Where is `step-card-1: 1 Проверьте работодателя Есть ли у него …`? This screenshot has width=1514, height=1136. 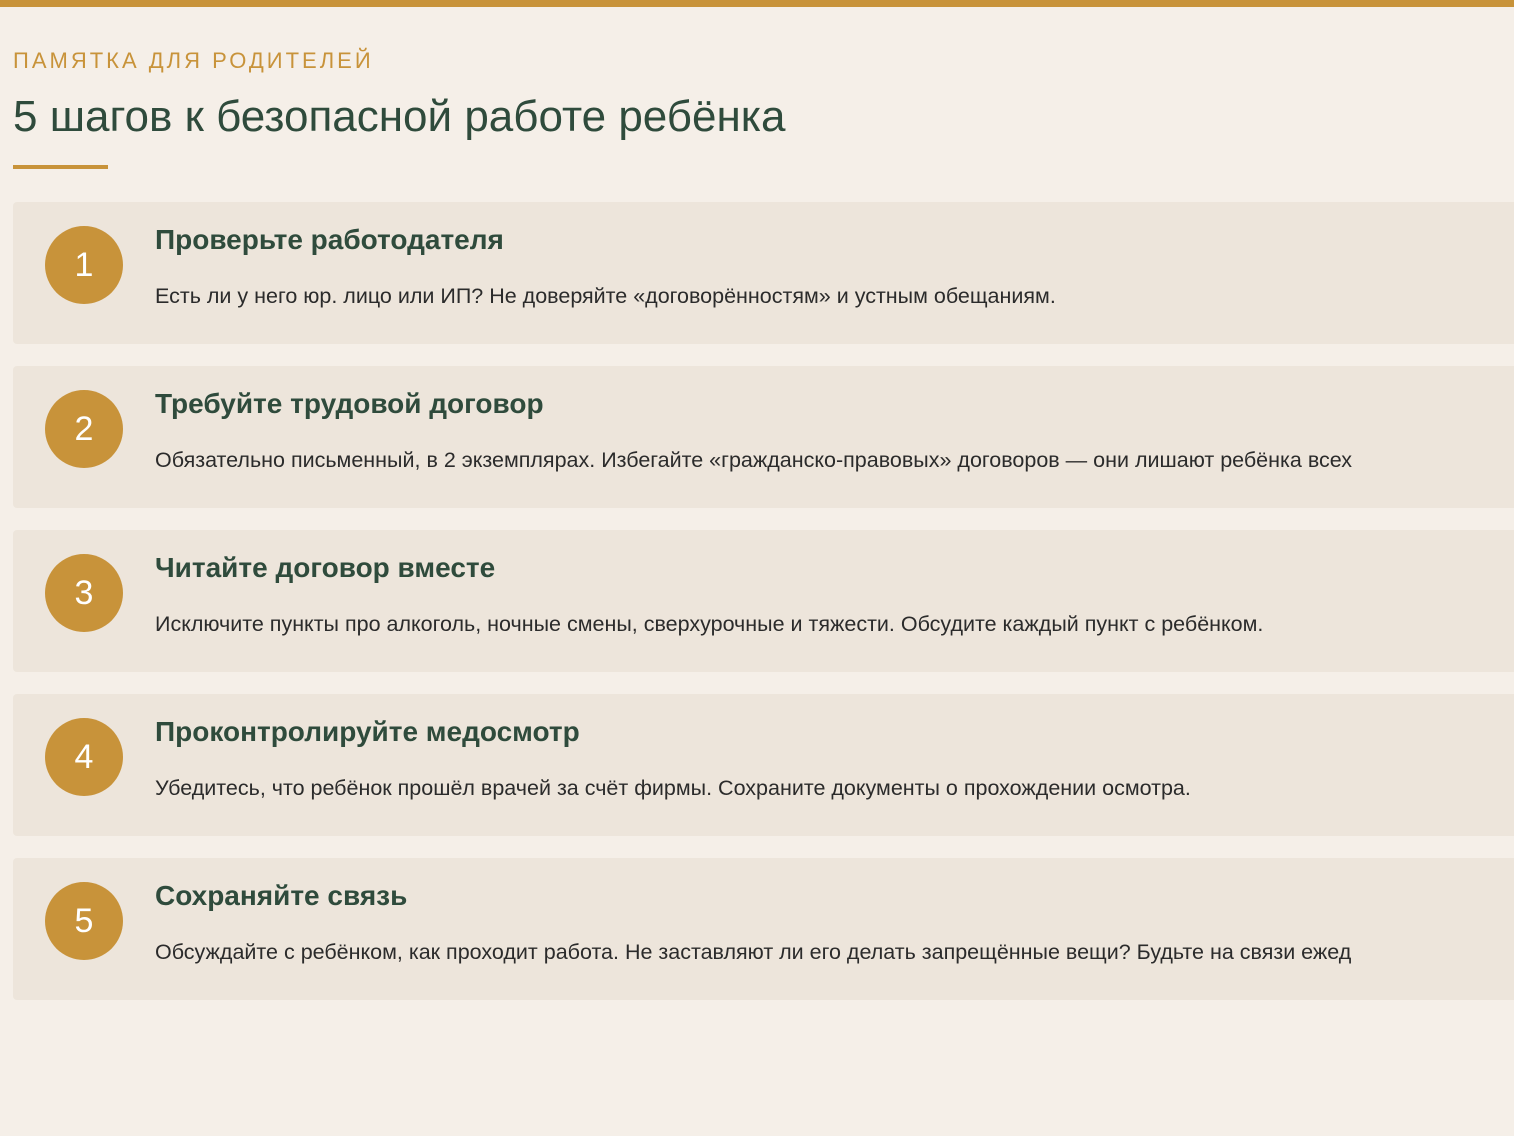 step-card-1: 1 Проверьте работодателя Есть ли у него … is located at coordinates (763, 273).